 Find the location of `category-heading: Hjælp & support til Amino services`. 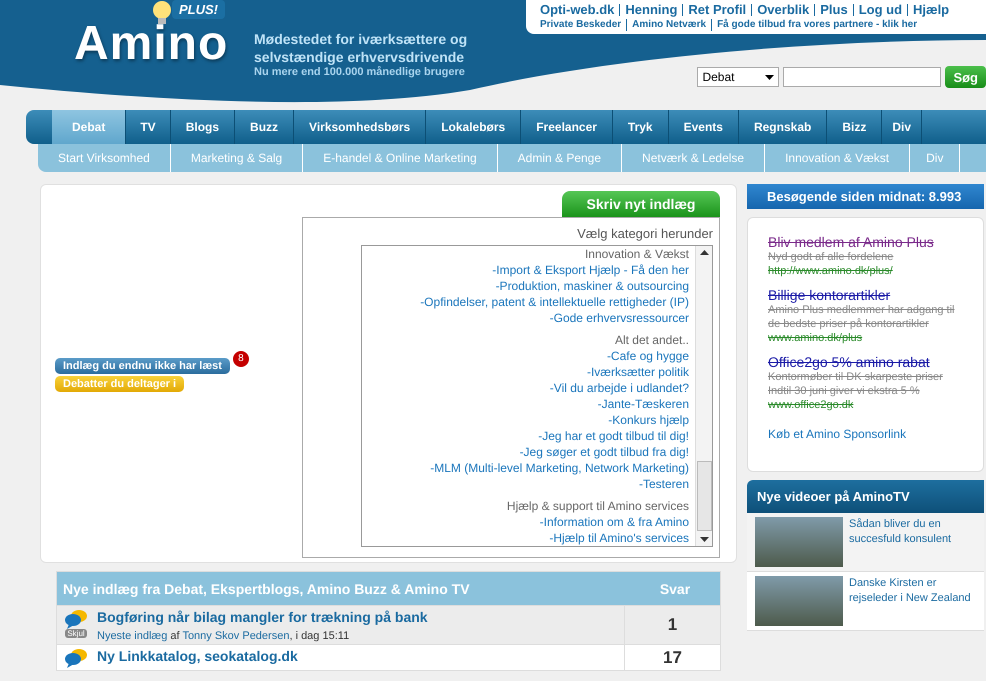

category-heading: Hjælp & support til Amino services is located at coordinates (597, 506).